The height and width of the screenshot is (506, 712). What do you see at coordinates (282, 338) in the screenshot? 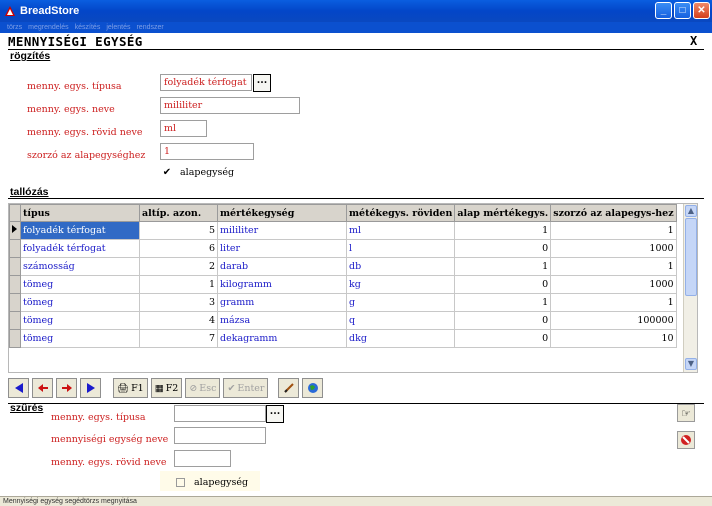
I see `cell-unit: dekagramm` at bounding box center [282, 338].